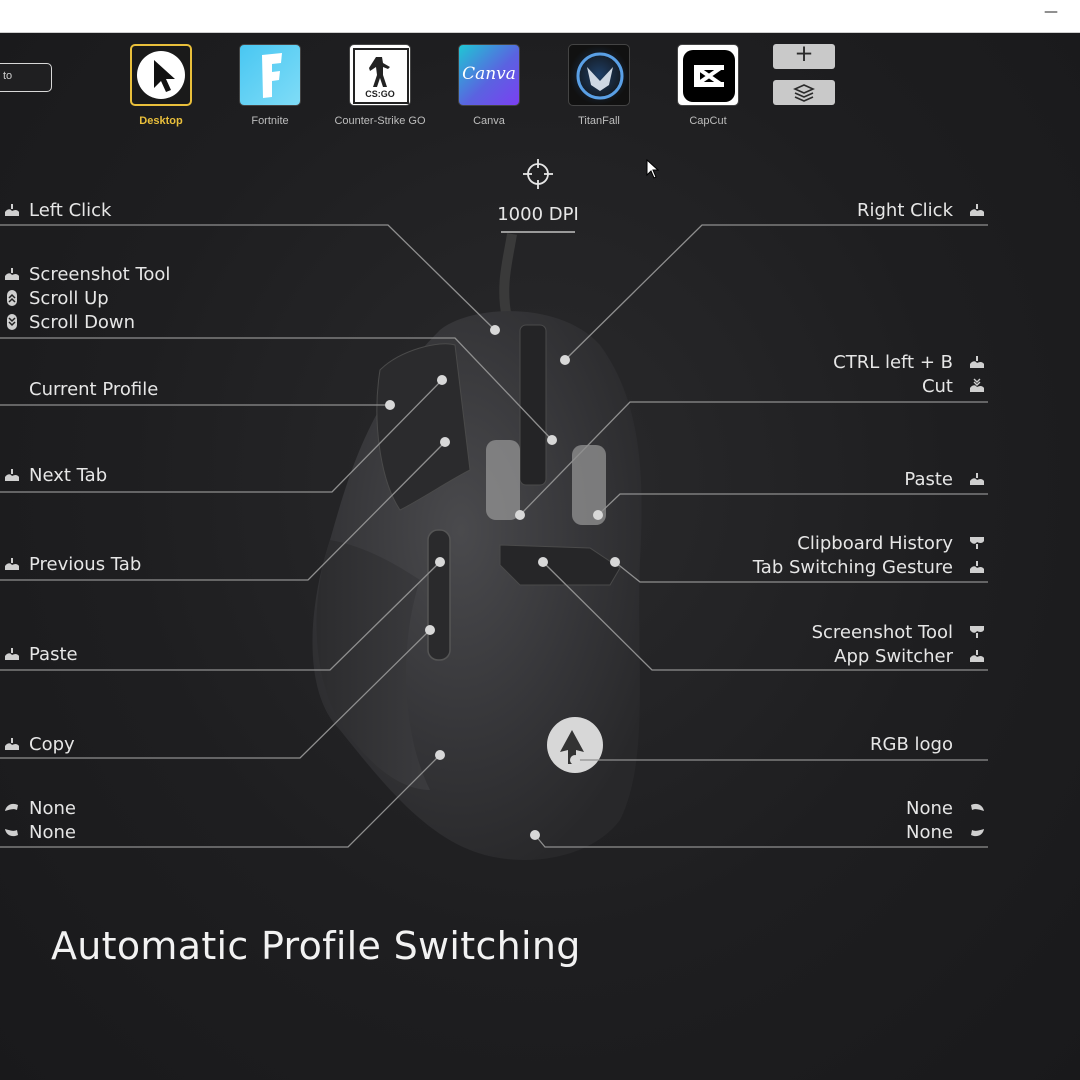 This screenshot has width=1080, height=1080. I want to click on top-button-left, so click(503, 480).